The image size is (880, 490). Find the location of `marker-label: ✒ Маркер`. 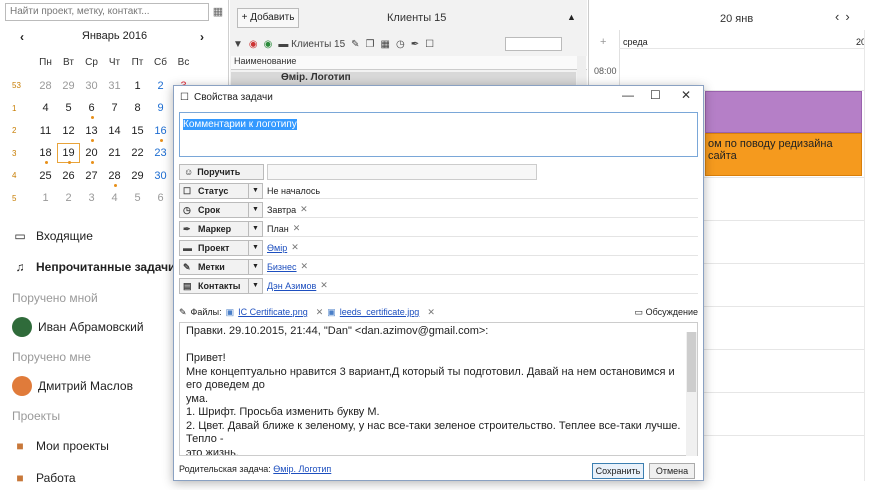

marker-label: ✒ Маркер is located at coordinates (214, 229).